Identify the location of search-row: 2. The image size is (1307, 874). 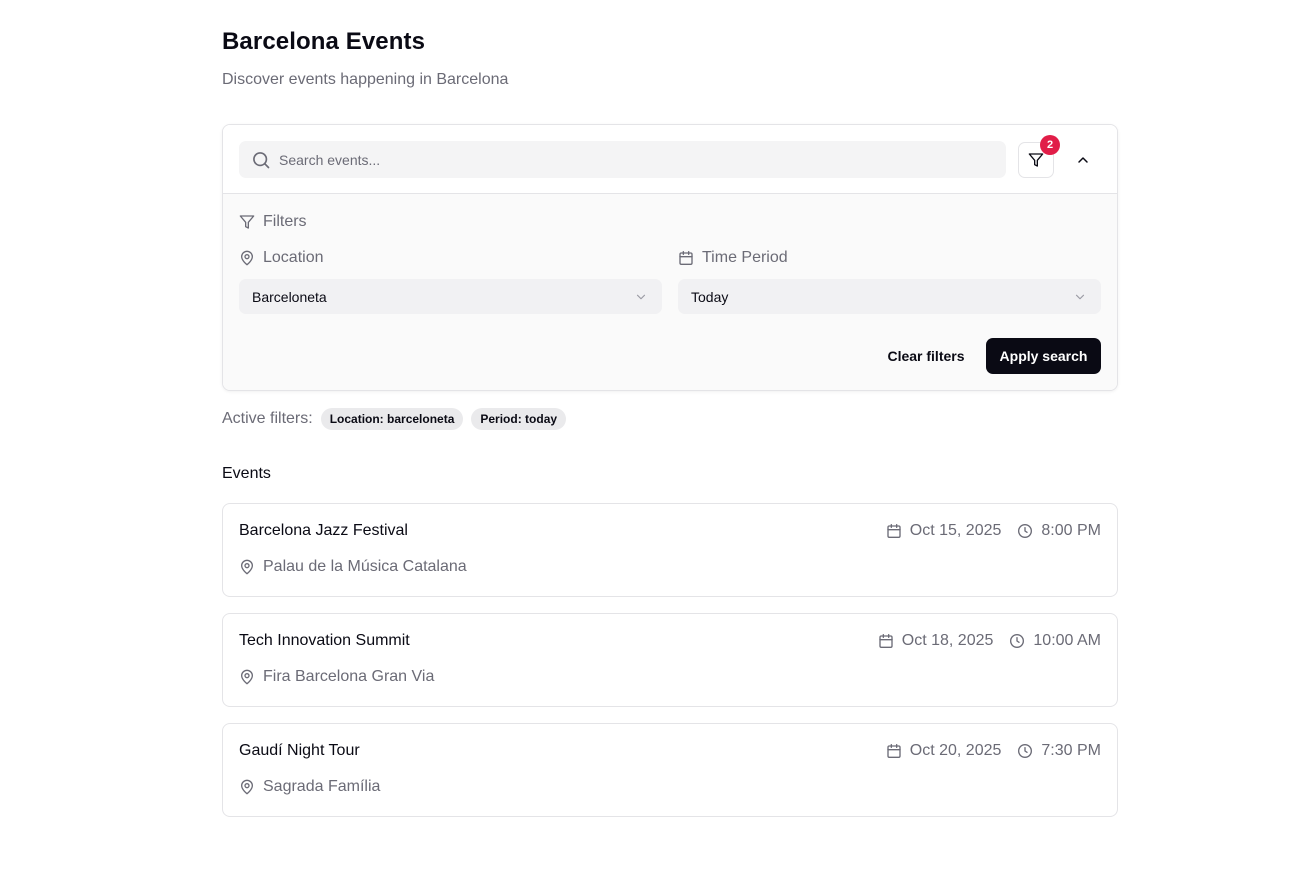
(670, 159).